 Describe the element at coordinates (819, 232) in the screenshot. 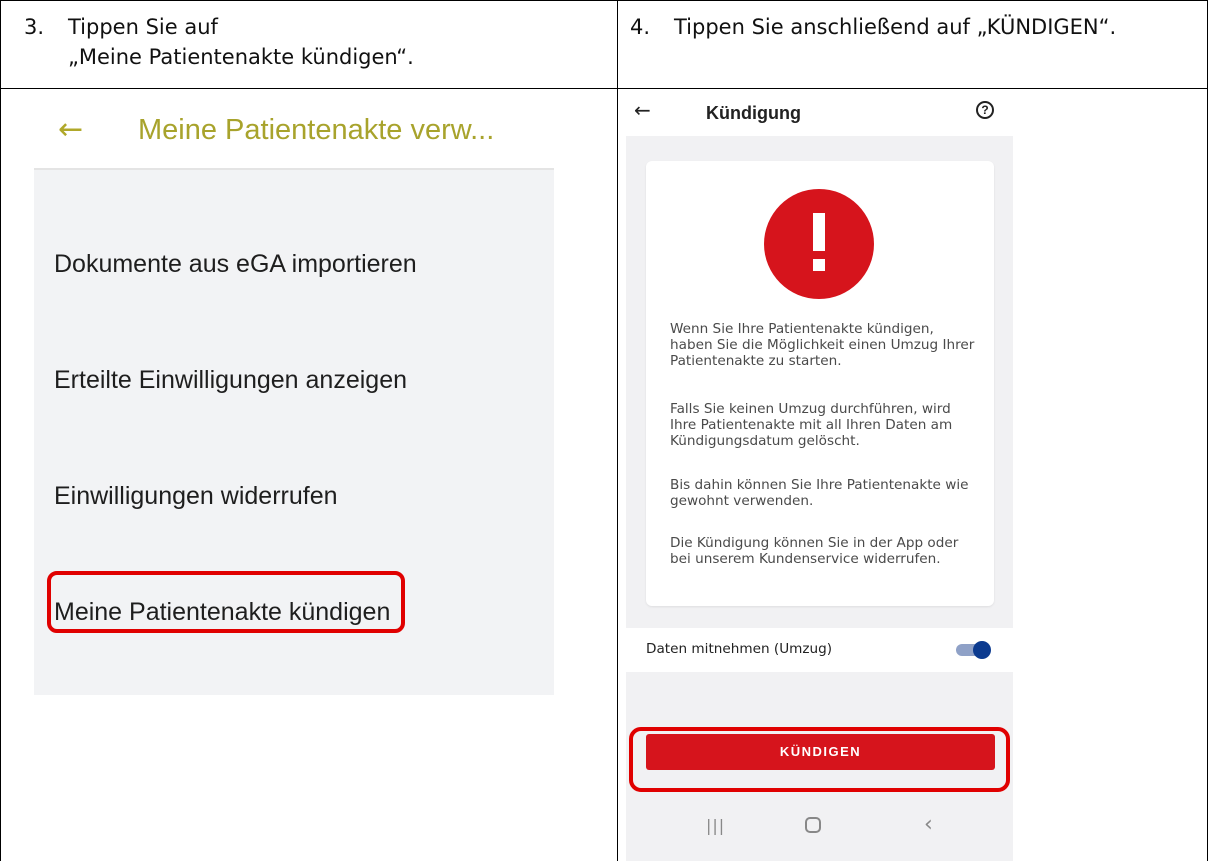

I see `alert-bar` at that location.